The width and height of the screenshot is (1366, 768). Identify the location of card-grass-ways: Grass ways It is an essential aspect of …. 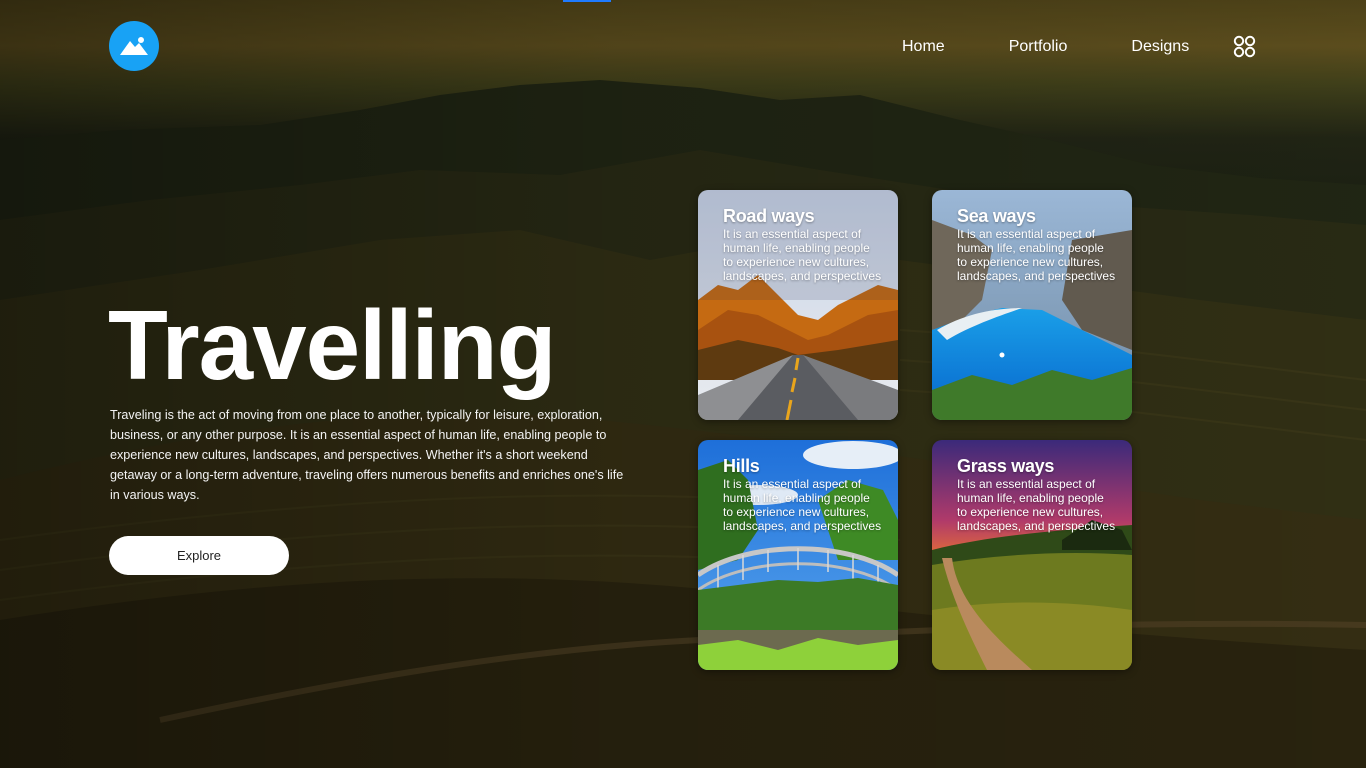
(1032, 555).